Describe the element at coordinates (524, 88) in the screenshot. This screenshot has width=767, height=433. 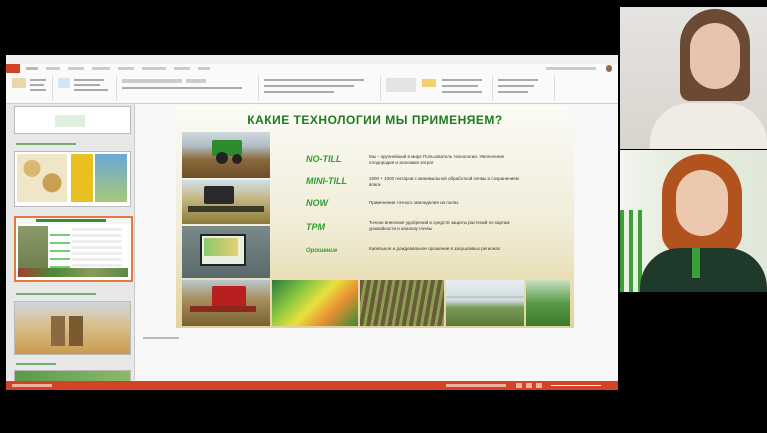
I see `editing-group` at that location.